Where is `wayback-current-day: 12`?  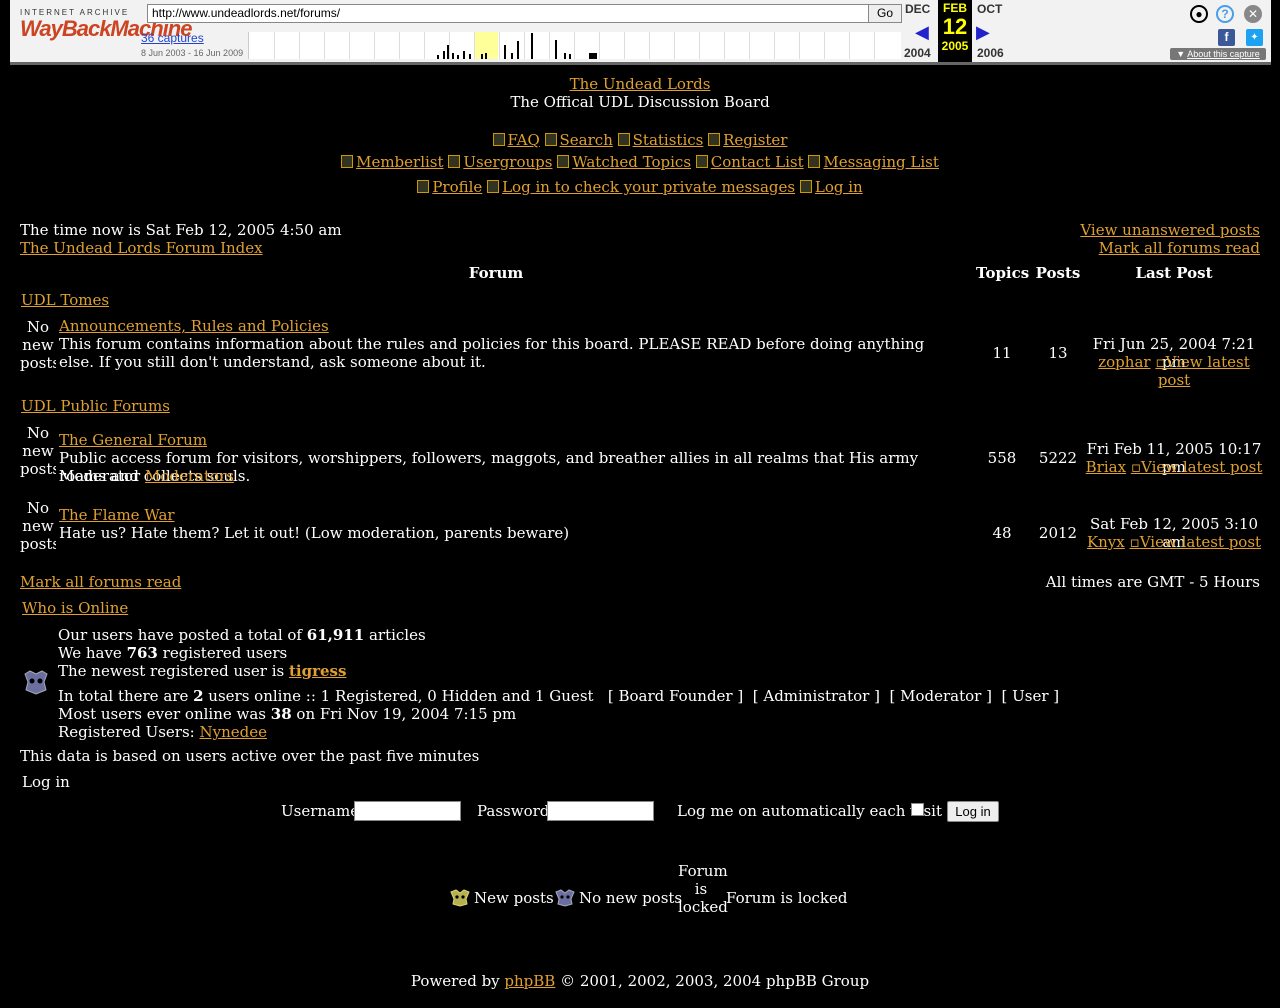
wayback-current-day: 12 is located at coordinates (955, 26).